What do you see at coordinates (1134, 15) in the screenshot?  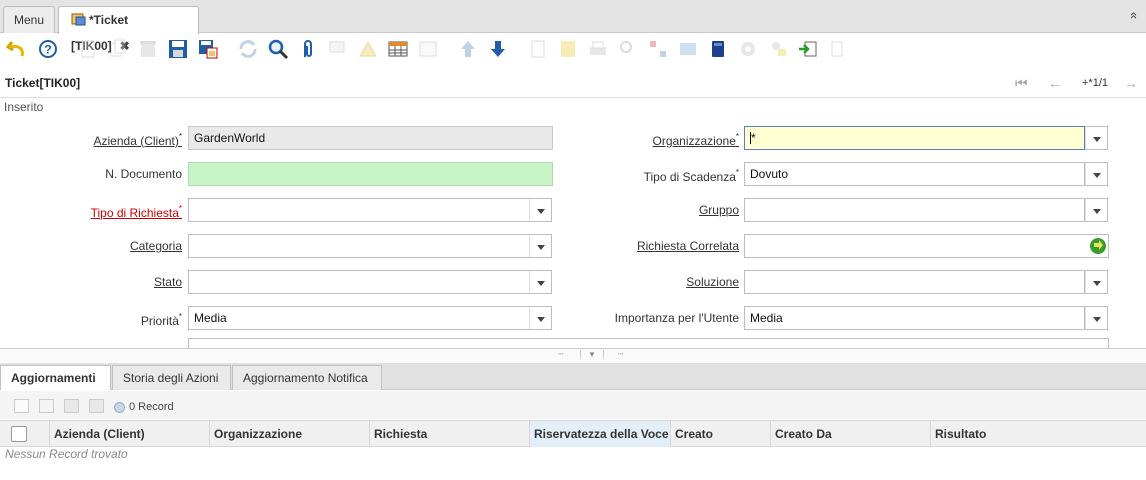 I see `collapse-icon: «` at bounding box center [1134, 15].